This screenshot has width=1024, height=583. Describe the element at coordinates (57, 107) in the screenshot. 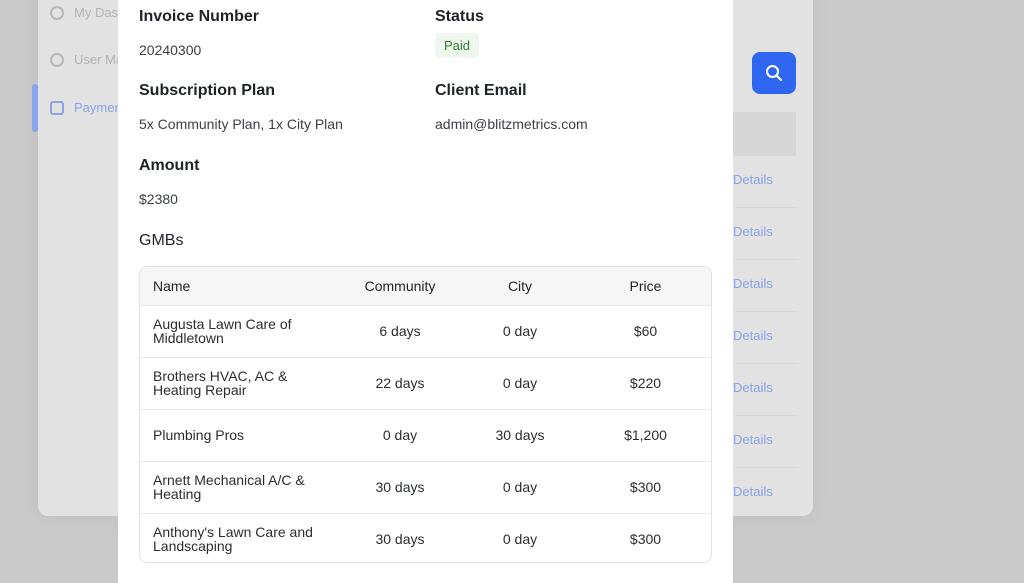

I see `card-icon` at that location.